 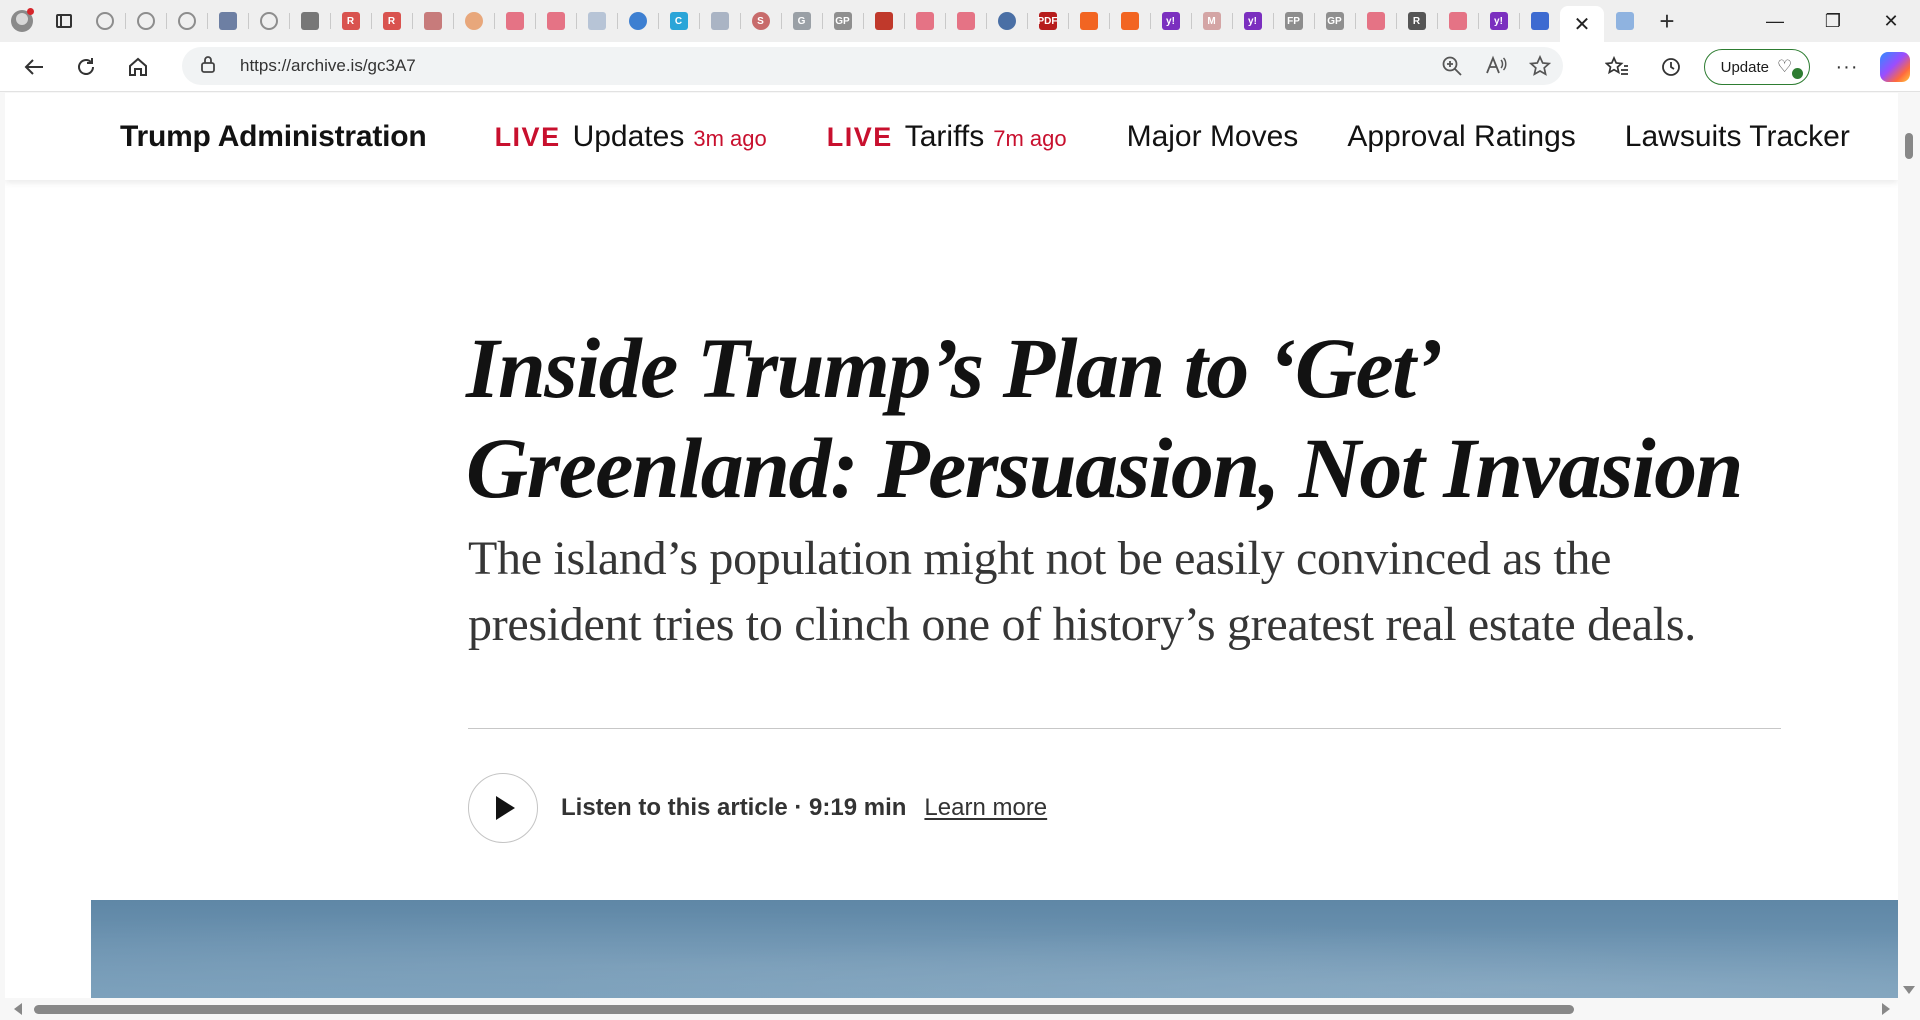 What do you see at coordinates (1833, 21) in the screenshot?
I see `restore-button: ❐` at bounding box center [1833, 21].